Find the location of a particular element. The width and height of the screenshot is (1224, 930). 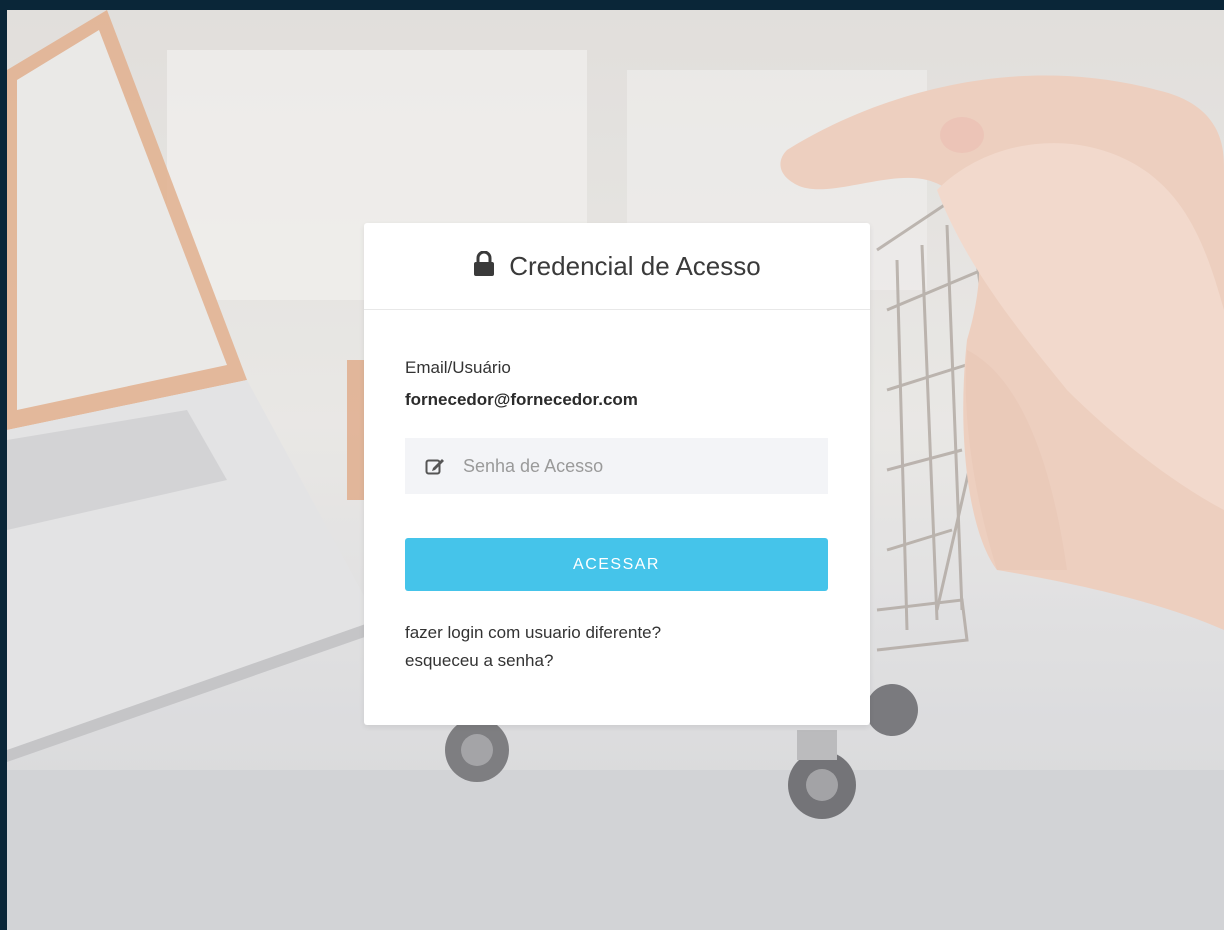

lock-icon is located at coordinates (484, 263).